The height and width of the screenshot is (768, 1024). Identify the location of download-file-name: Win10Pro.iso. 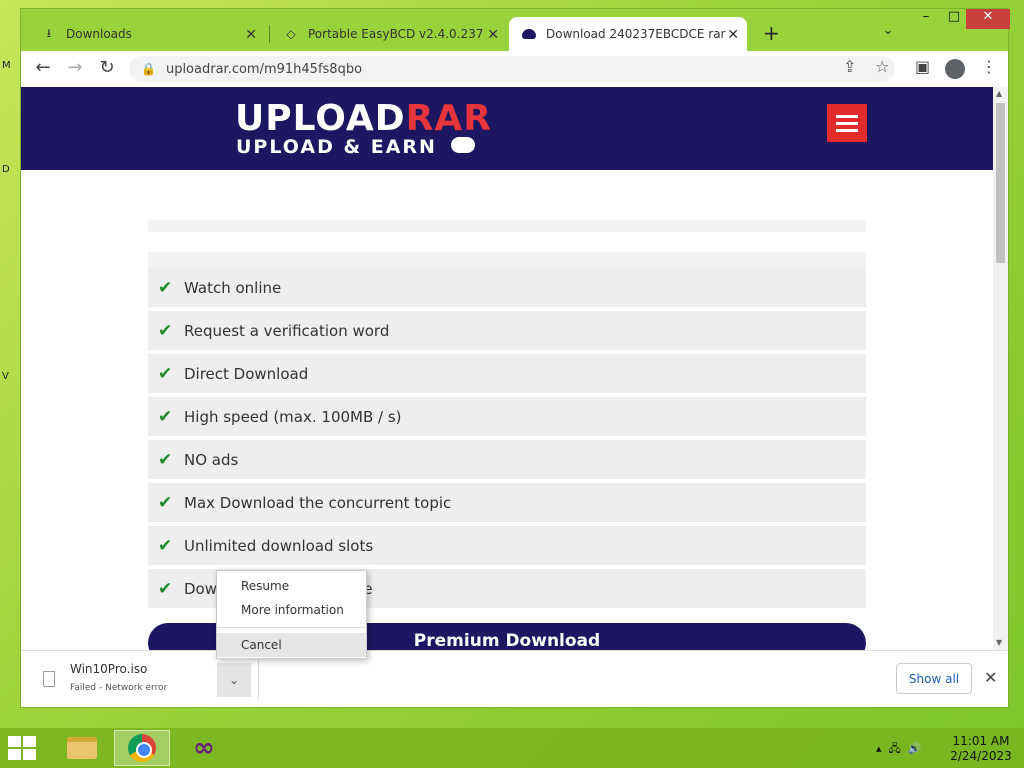
(108, 669).